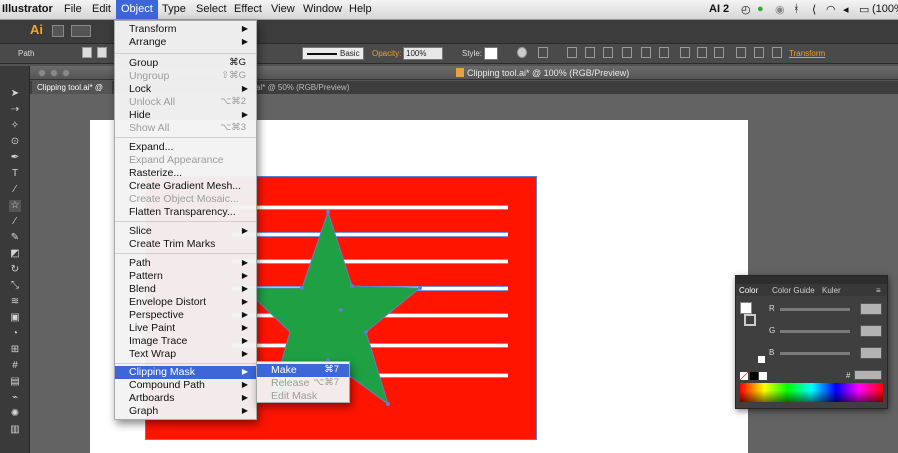 The height and width of the screenshot is (453, 898). What do you see at coordinates (746, 9) in the screenshot?
I see `clock-icon: ◴` at bounding box center [746, 9].